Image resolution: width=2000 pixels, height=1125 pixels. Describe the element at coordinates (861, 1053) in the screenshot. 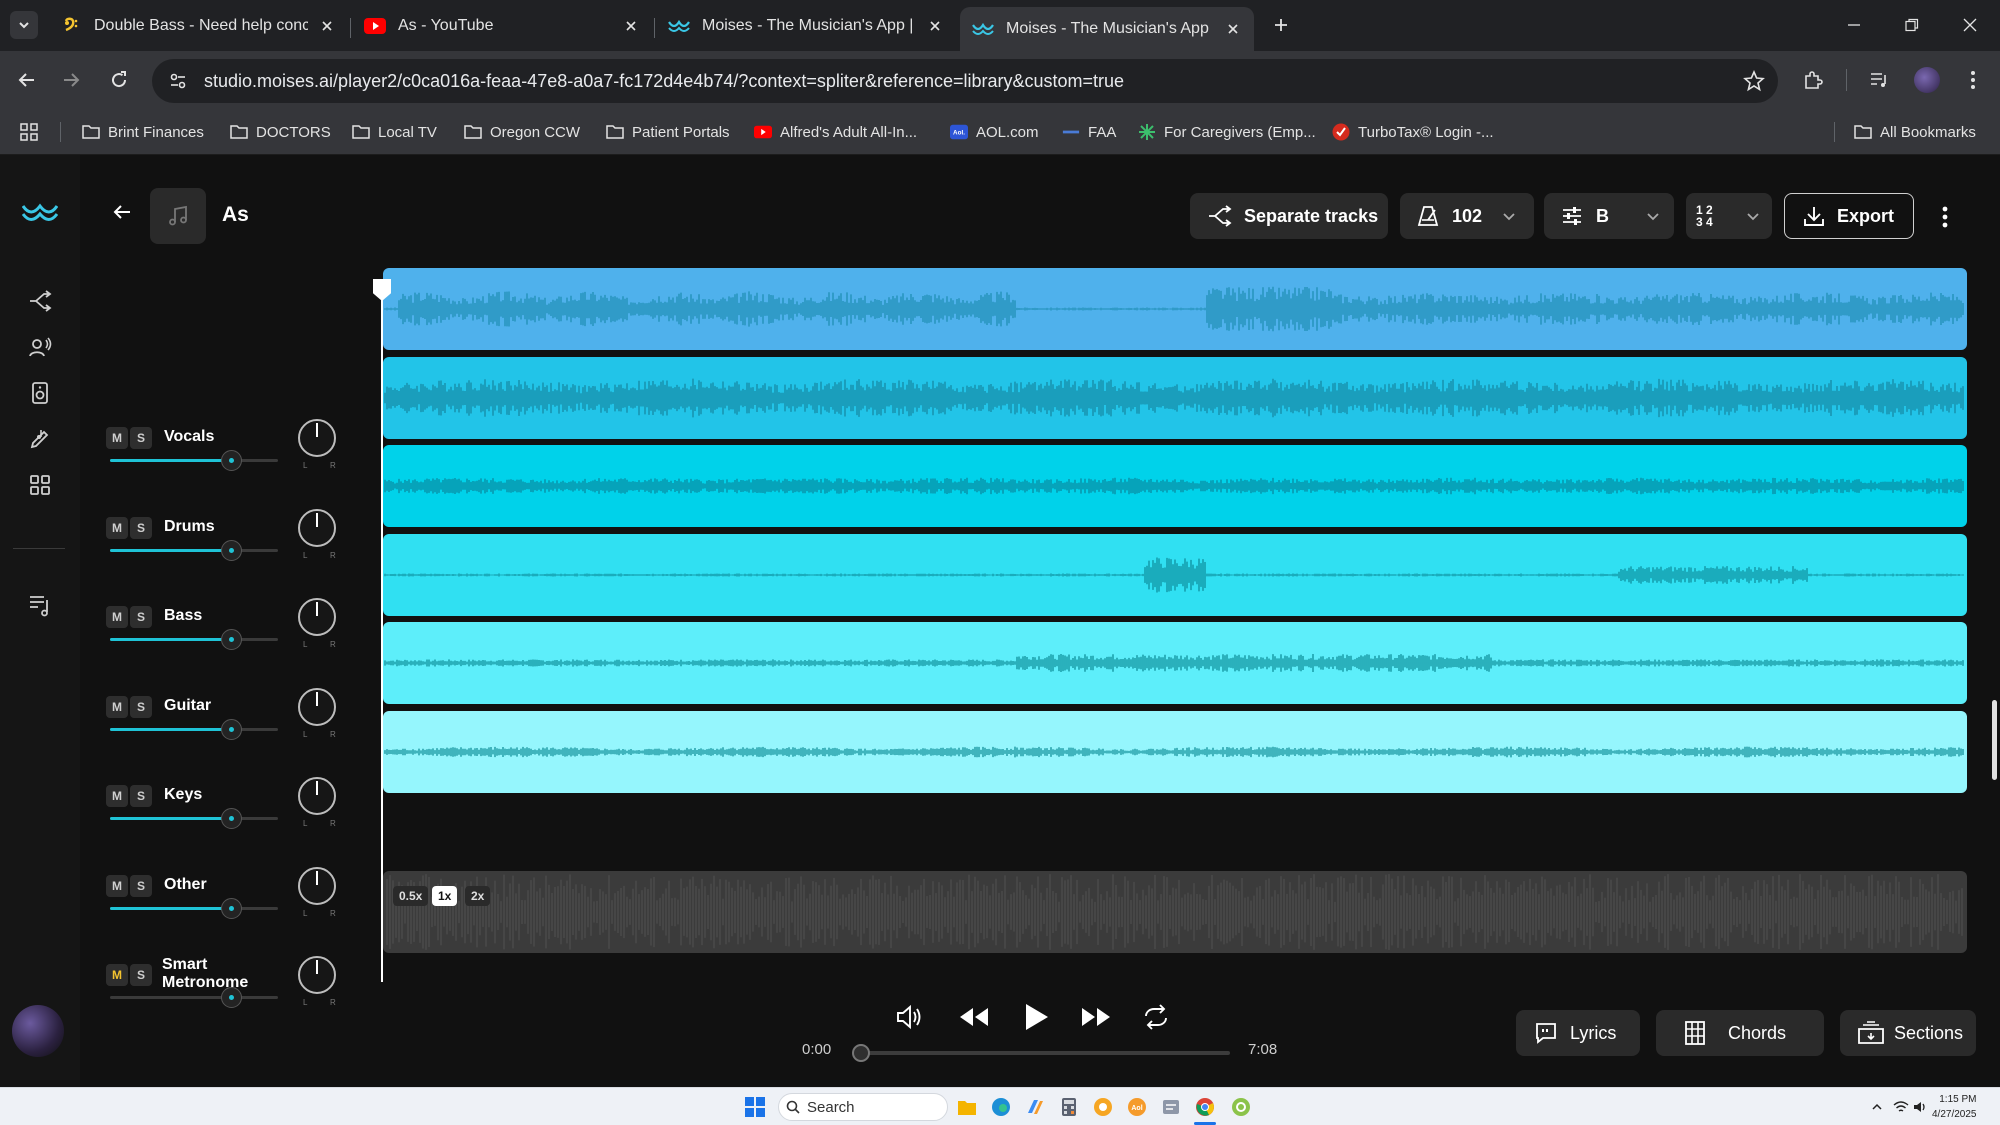

I see `seek-thumb` at that location.